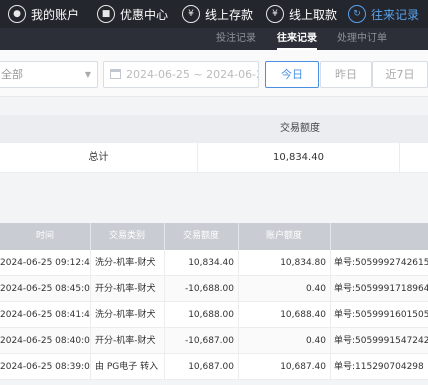 This screenshot has width=428, height=385. I want to click on filter-bar: 全部 ▼ 2024-06-25 ~ 2024-06-25 今日 昨日 近7日, so click(214, 73).